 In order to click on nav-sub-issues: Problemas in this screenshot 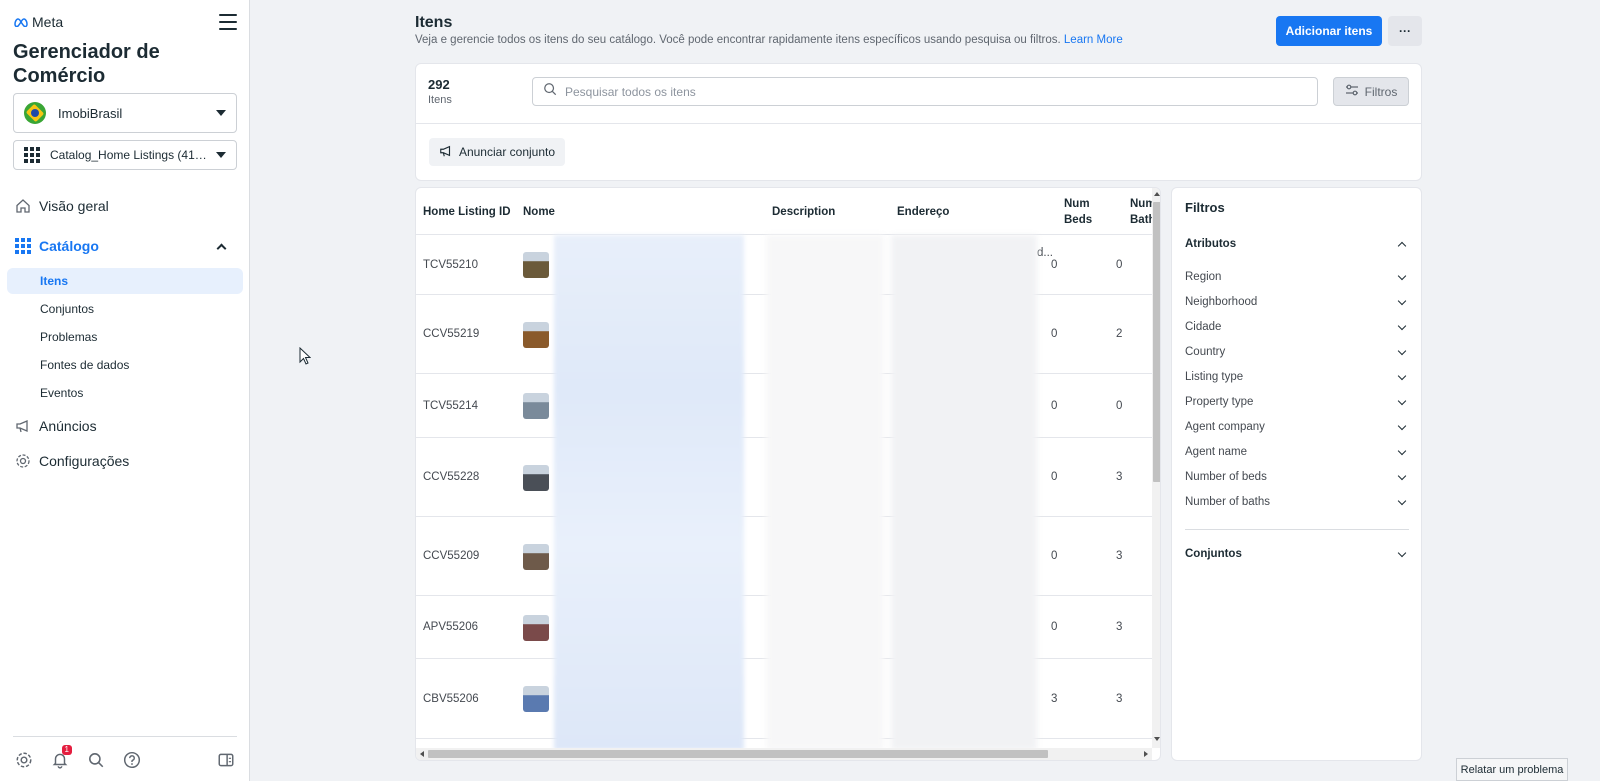, I will do `click(125, 337)`.